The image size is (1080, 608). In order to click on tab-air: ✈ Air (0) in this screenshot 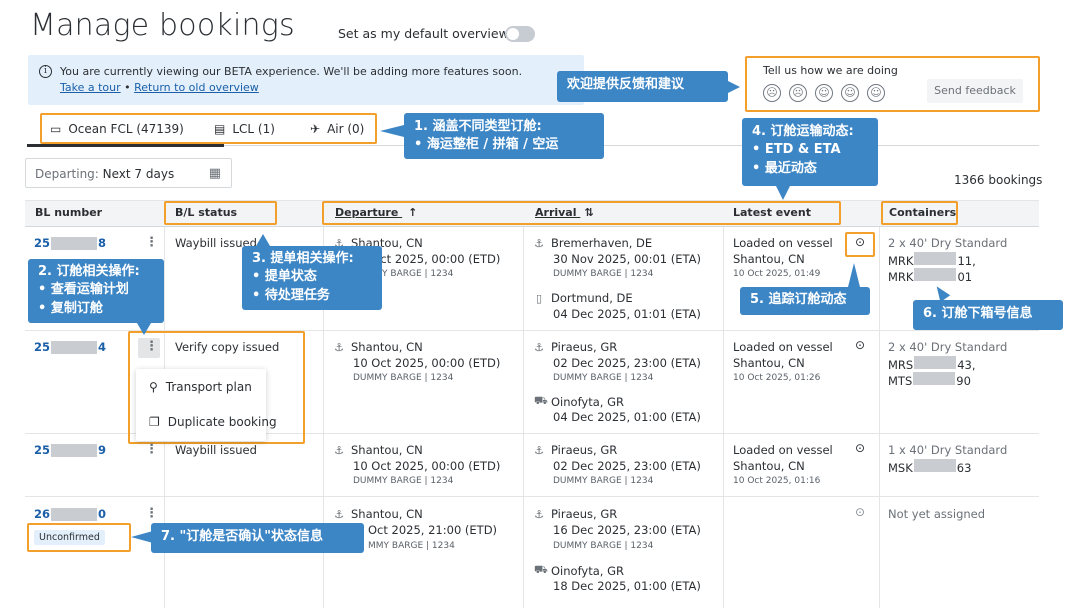, I will do `click(337, 129)`.